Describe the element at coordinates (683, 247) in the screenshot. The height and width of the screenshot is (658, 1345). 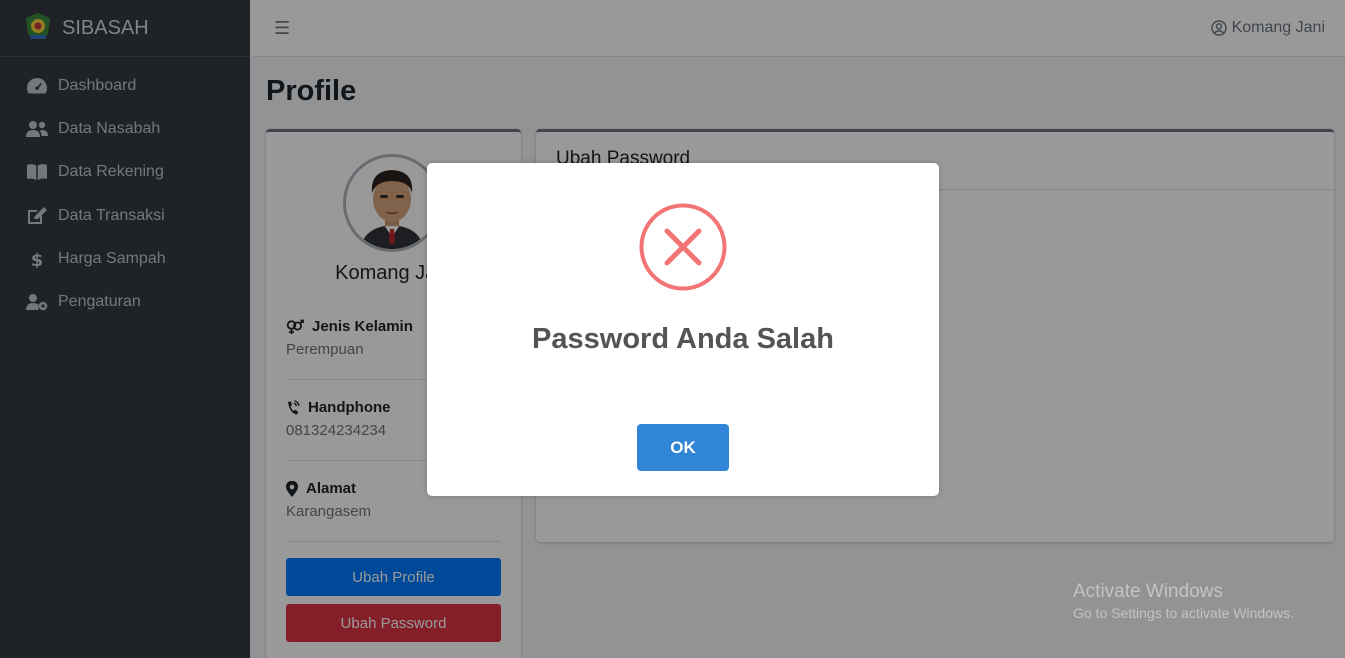
I see `error-x-icon` at that location.